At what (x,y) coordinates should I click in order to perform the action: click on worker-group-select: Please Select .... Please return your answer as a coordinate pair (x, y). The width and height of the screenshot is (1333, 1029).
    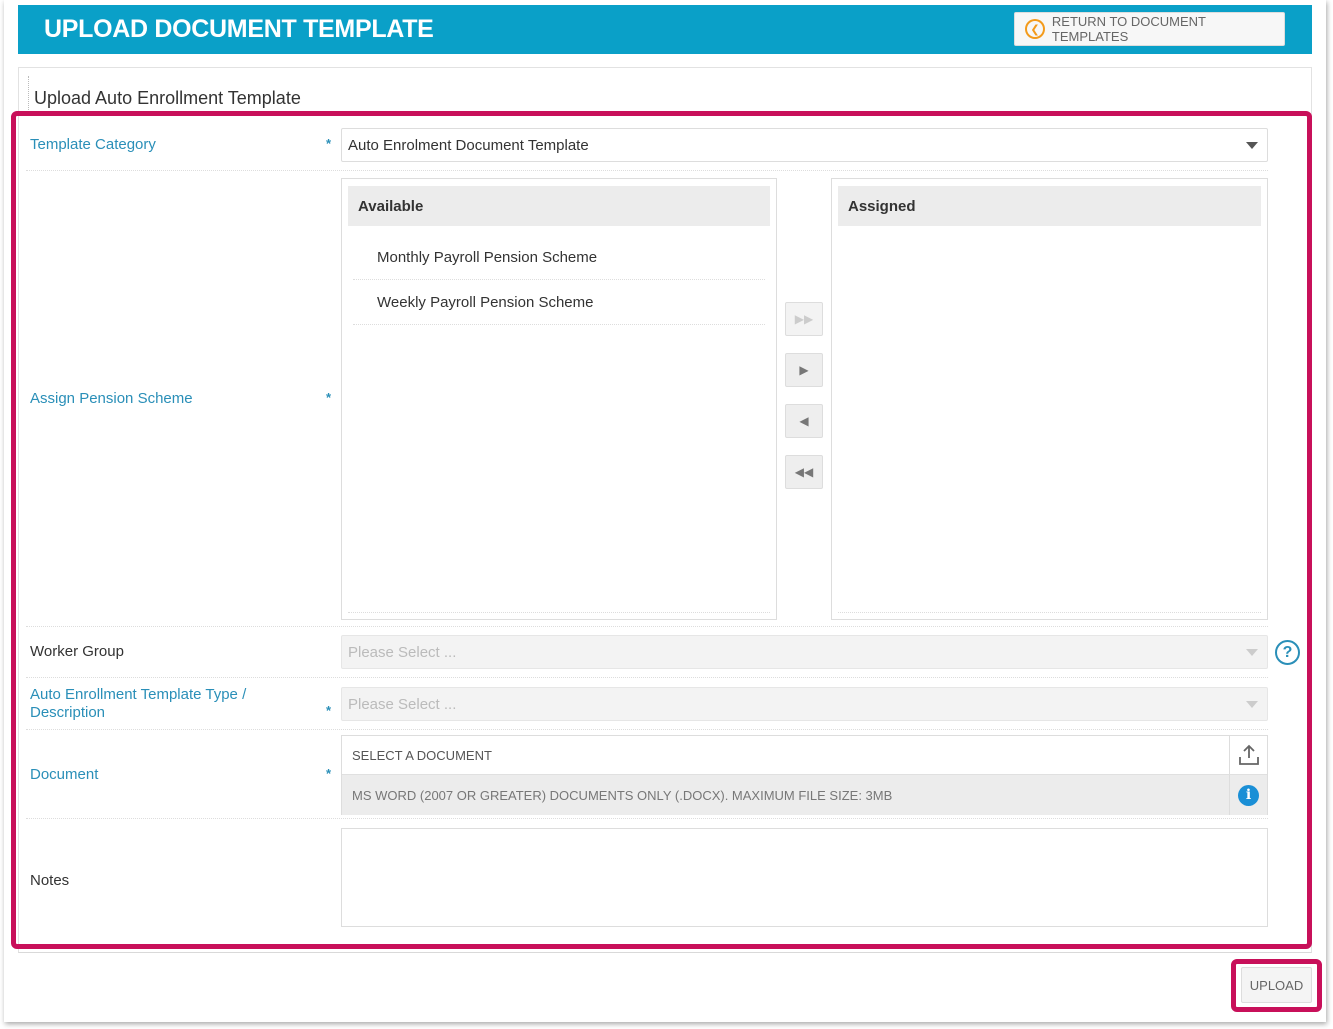
    Looking at the image, I should click on (804, 652).